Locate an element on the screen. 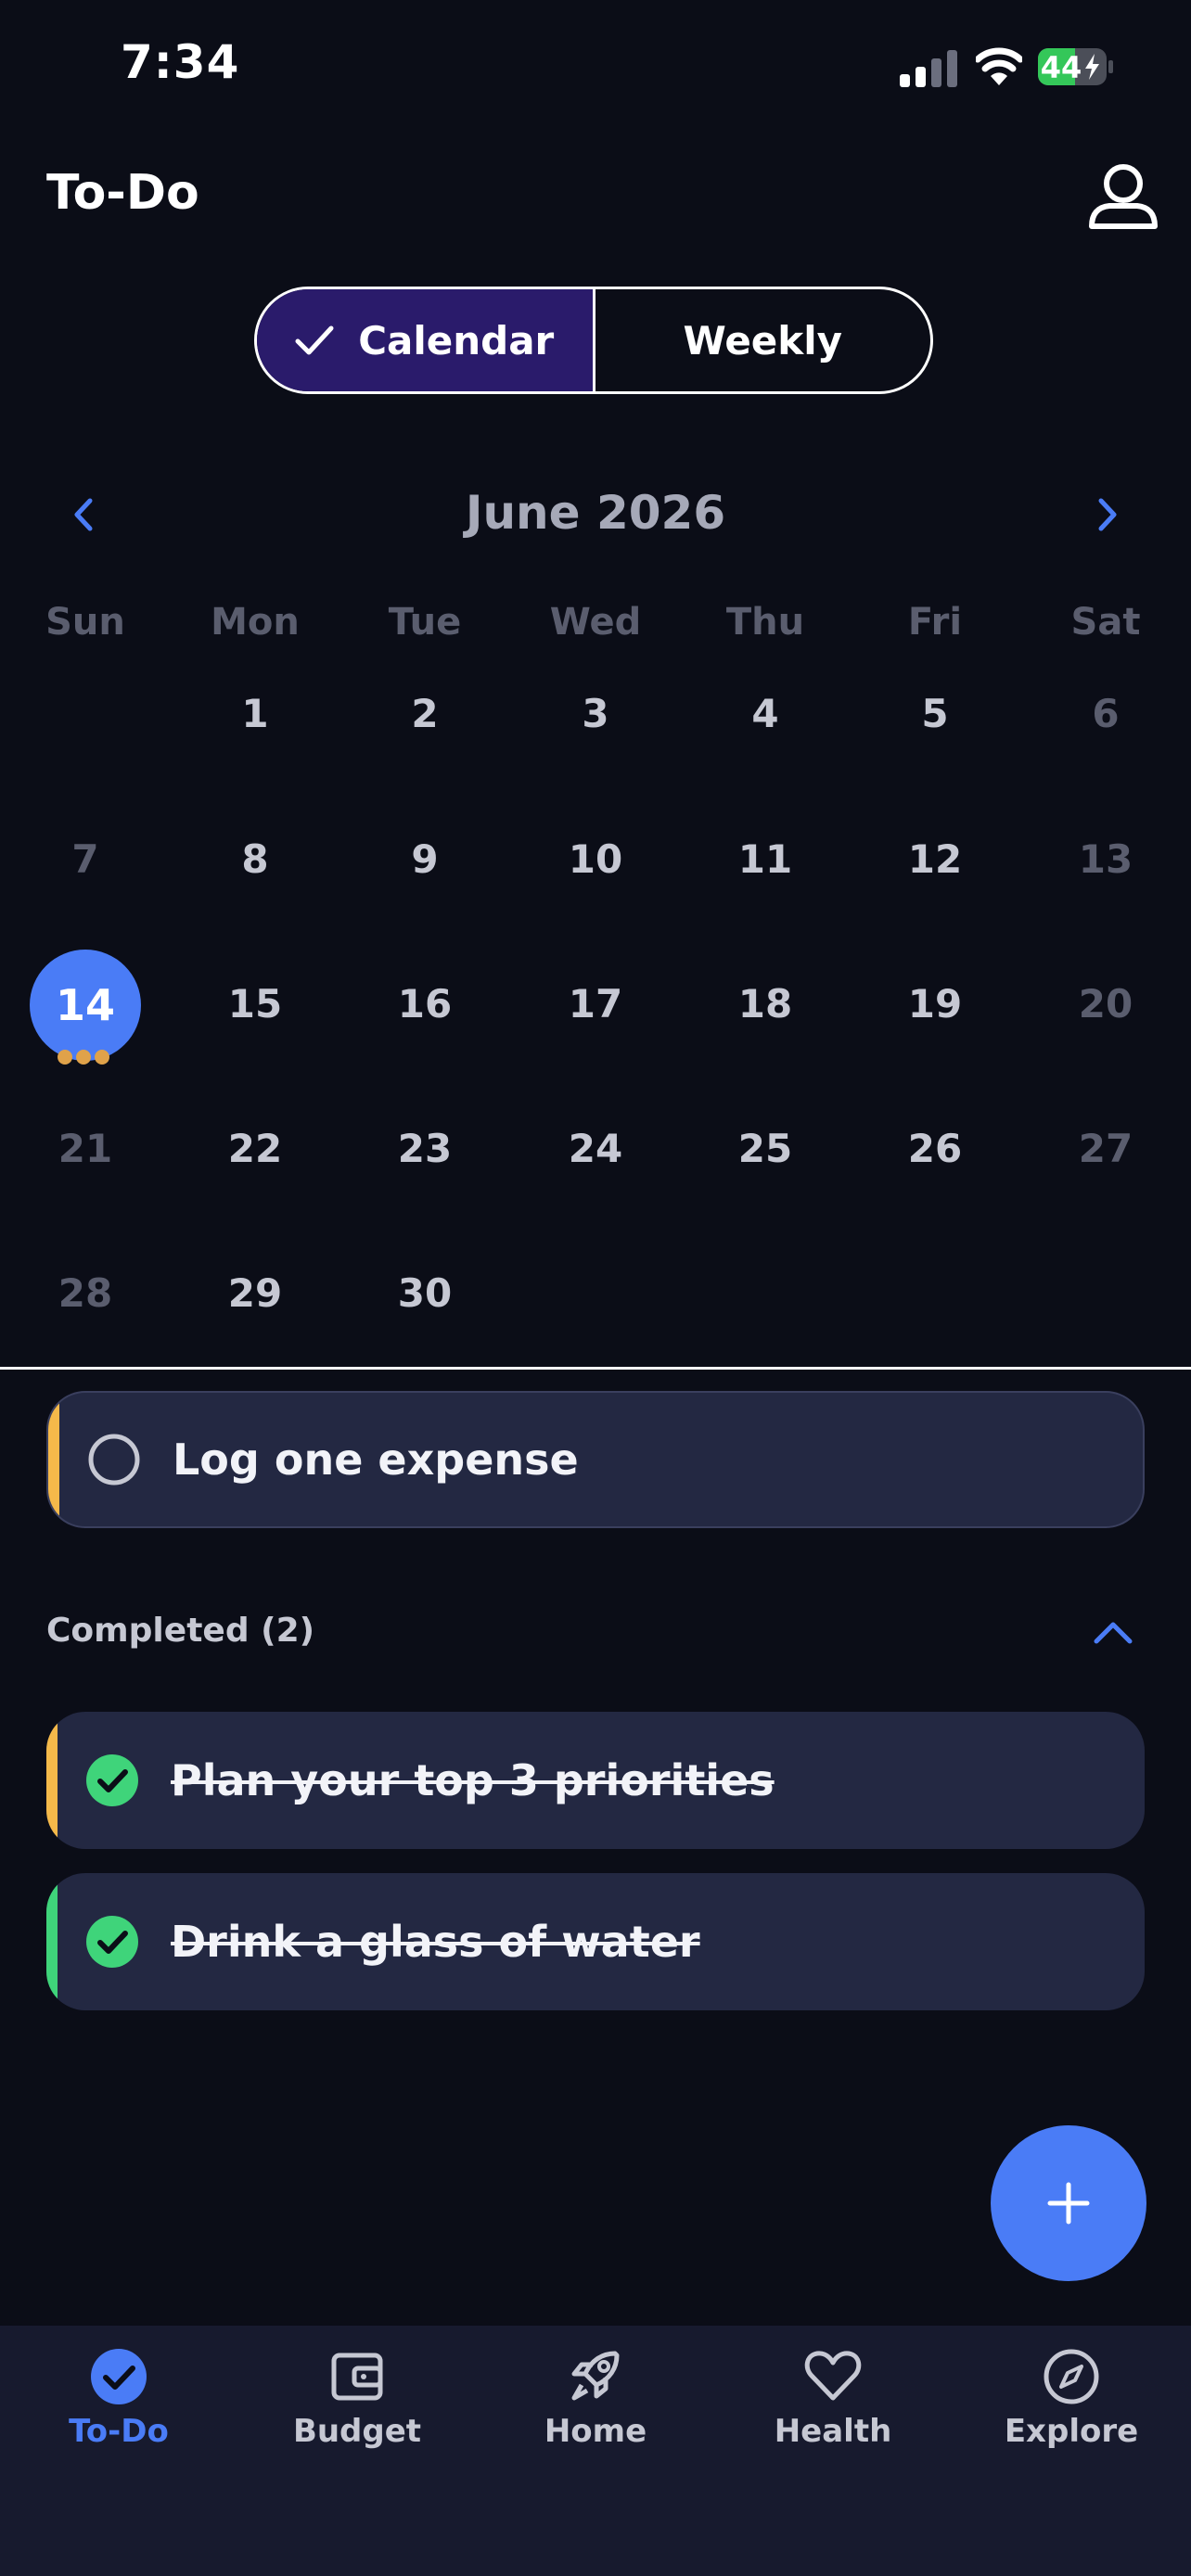  calendar-day: 8 is located at coordinates (255, 859).